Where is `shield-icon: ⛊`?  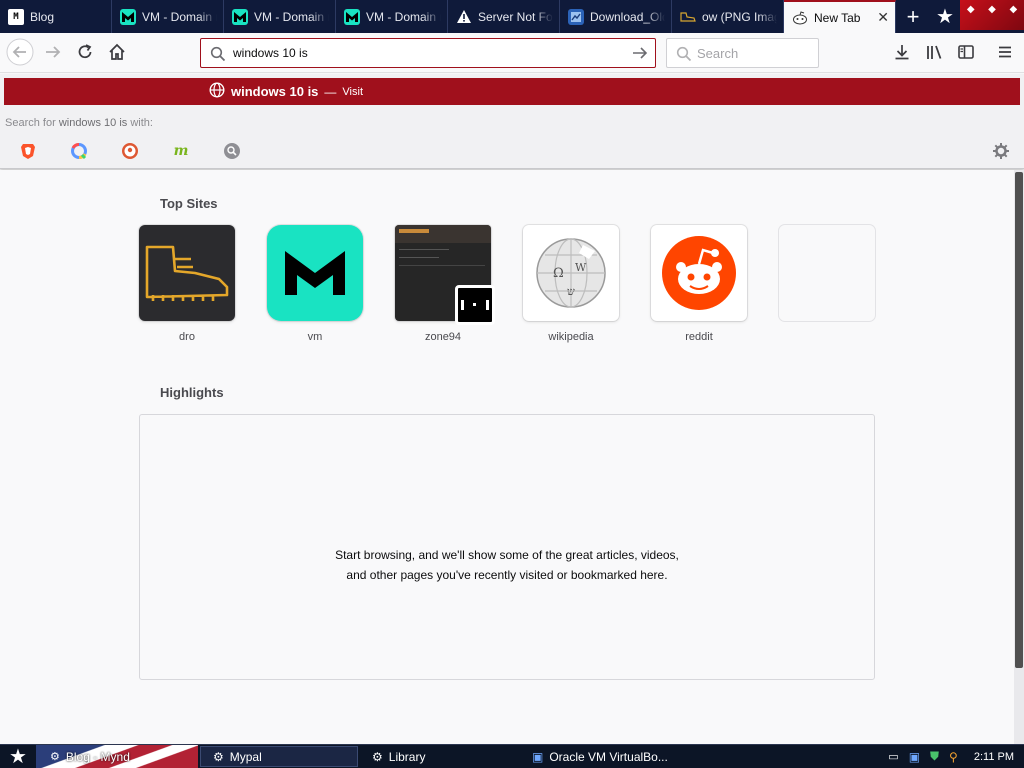
shield-icon: ⛊ is located at coordinates (934, 756).